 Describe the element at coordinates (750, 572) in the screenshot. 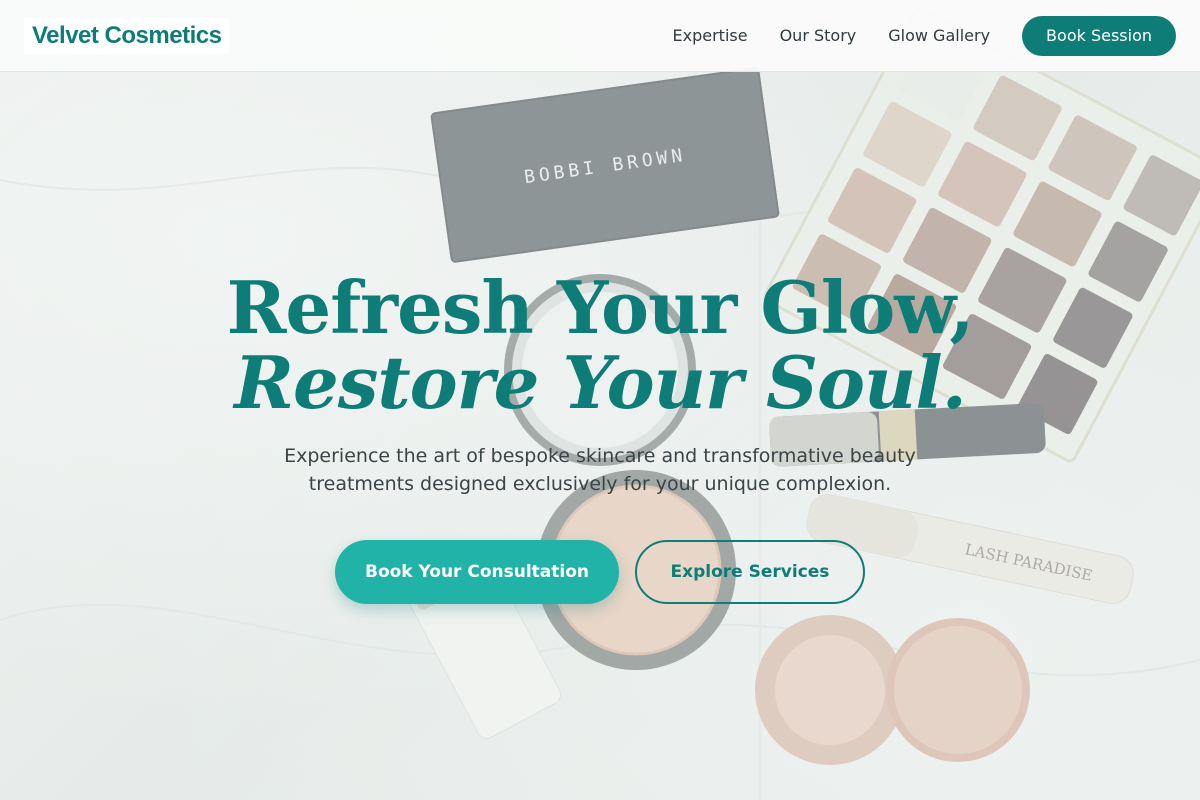

I see `explore-services-button: Explore Services` at that location.